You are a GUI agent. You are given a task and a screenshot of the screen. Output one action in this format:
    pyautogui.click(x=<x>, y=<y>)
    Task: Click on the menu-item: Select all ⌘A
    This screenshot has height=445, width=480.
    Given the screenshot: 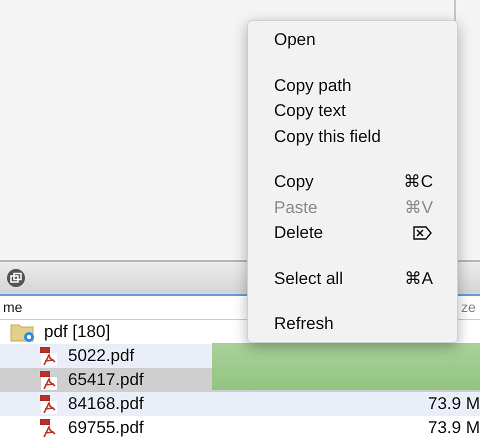 What is the action you would take?
    pyautogui.click(x=352, y=278)
    